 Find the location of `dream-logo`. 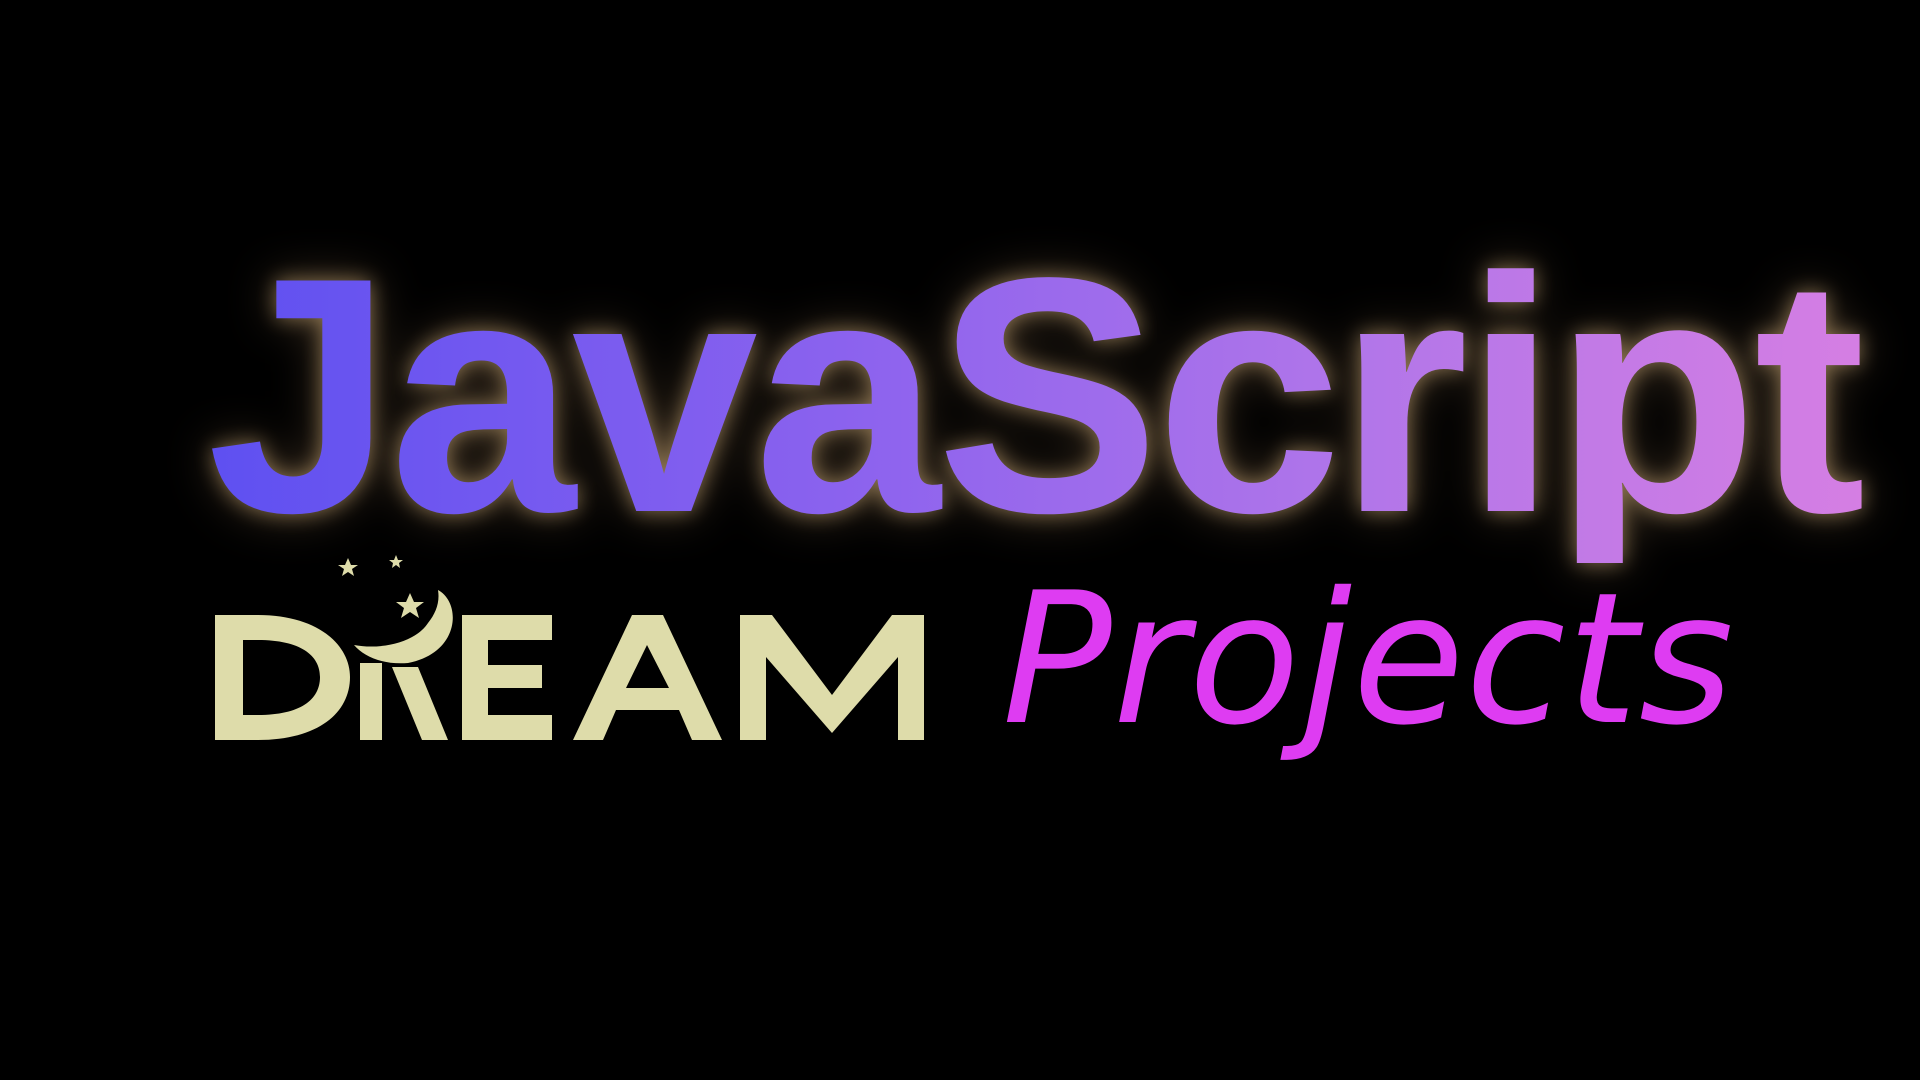

dream-logo is located at coordinates (580, 655).